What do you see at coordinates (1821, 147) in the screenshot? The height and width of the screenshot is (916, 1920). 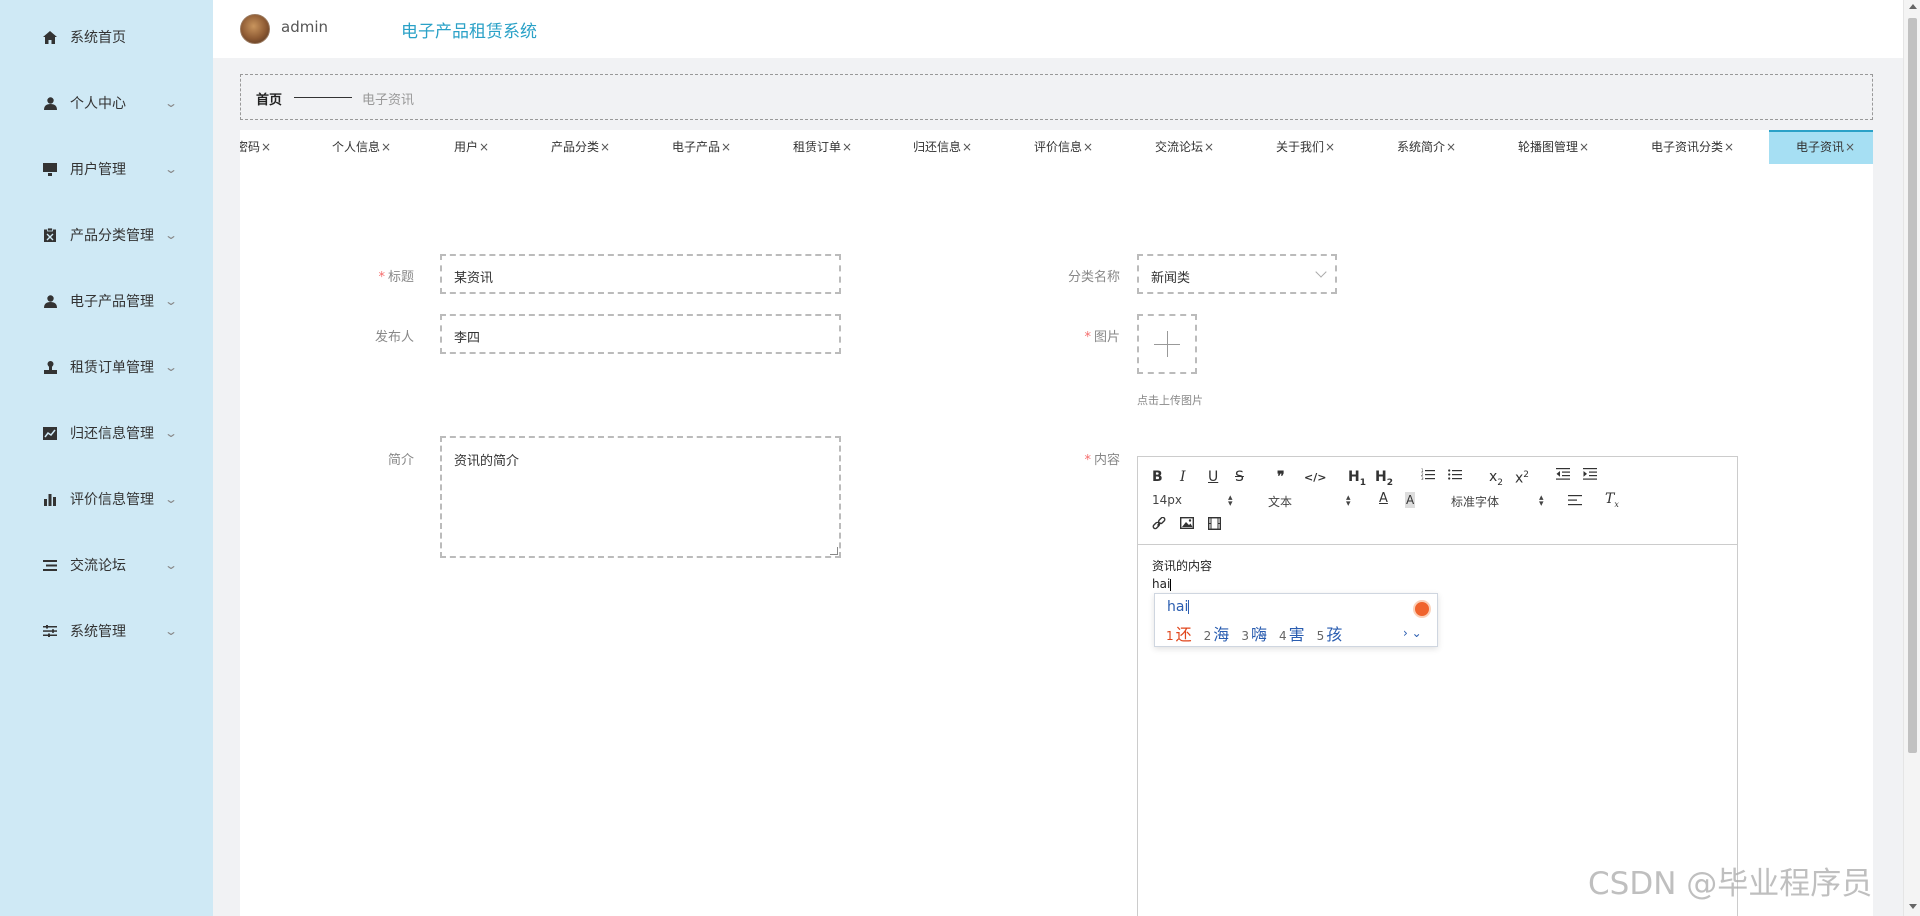 I see `tab-electronic-news: 电子资讯×` at bounding box center [1821, 147].